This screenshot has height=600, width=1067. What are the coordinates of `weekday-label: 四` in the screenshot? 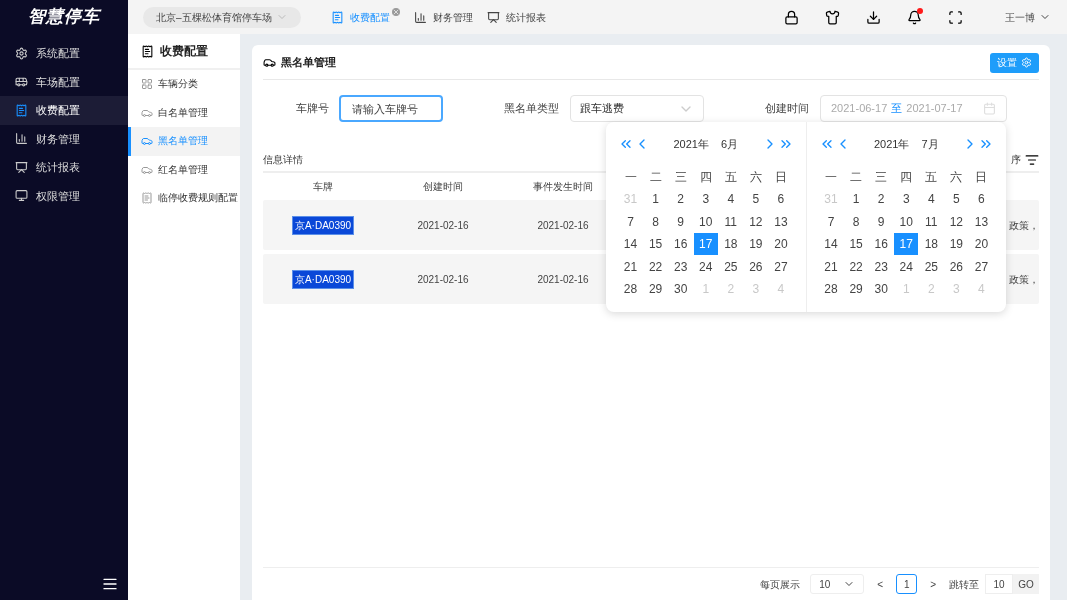 It's located at (906, 177).